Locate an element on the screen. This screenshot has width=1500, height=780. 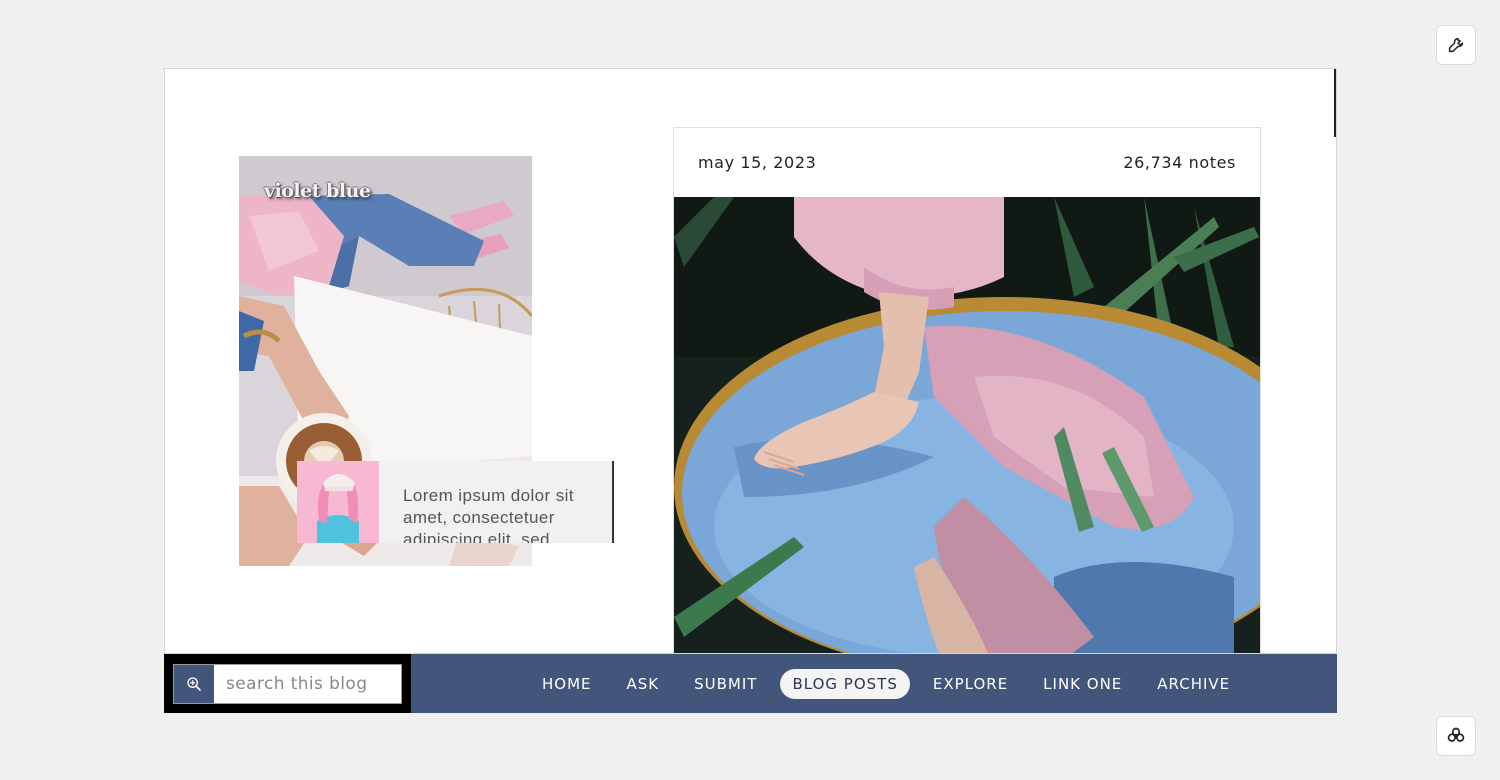
wrench-icon is located at coordinates (1456, 45).